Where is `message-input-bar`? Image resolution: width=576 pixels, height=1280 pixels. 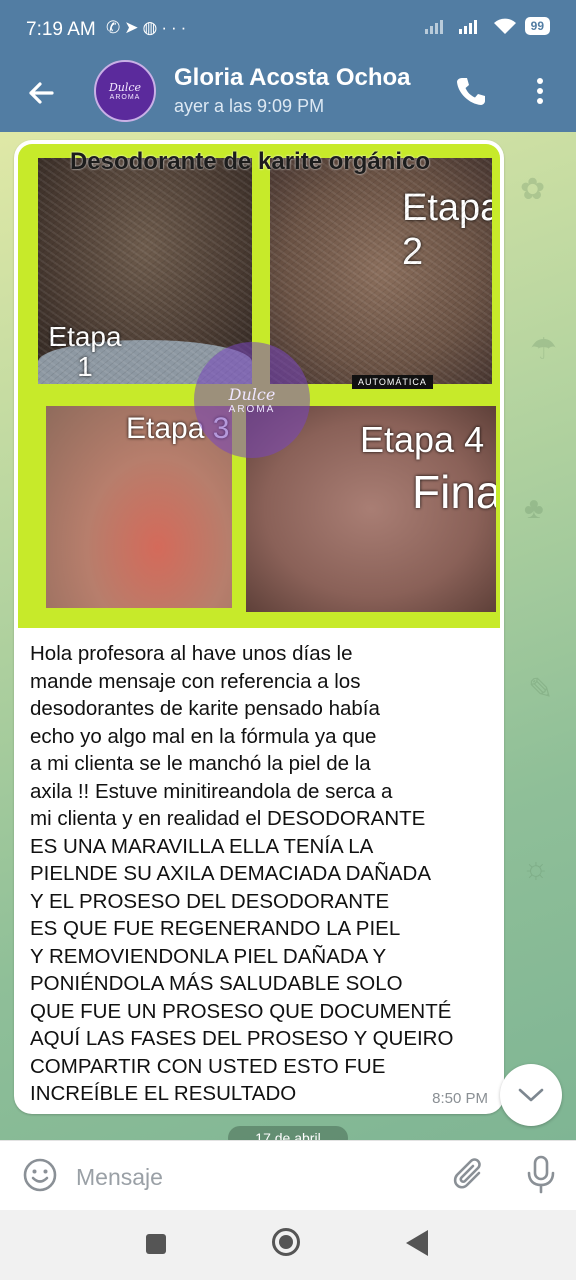
message-input-bar is located at coordinates (288, 1175).